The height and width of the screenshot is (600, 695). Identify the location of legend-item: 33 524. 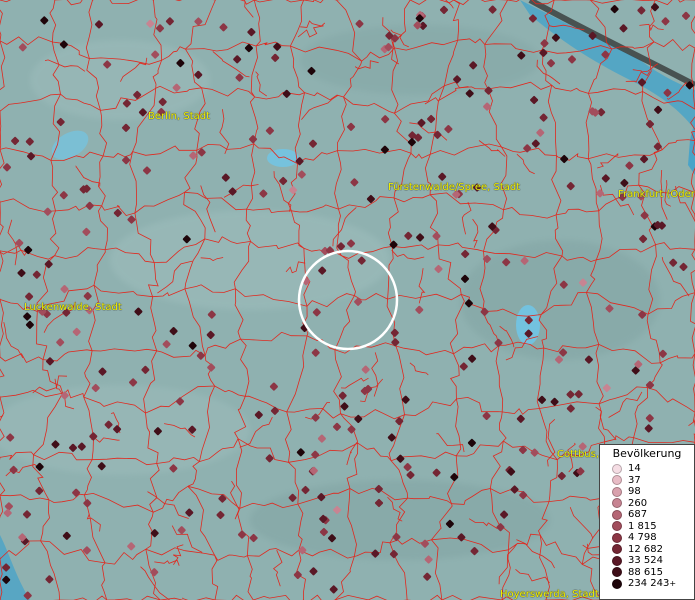
(653, 561).